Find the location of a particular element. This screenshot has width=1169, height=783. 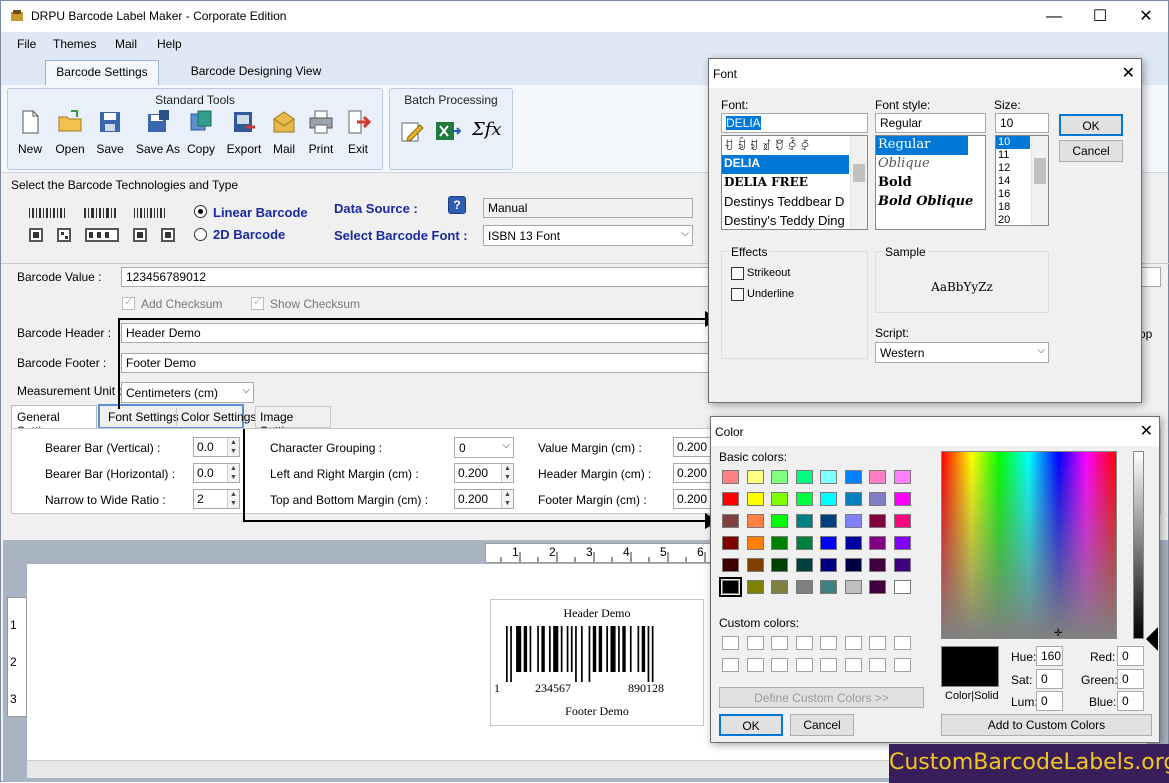

open-button: Open is located at coordinates (70, 132).